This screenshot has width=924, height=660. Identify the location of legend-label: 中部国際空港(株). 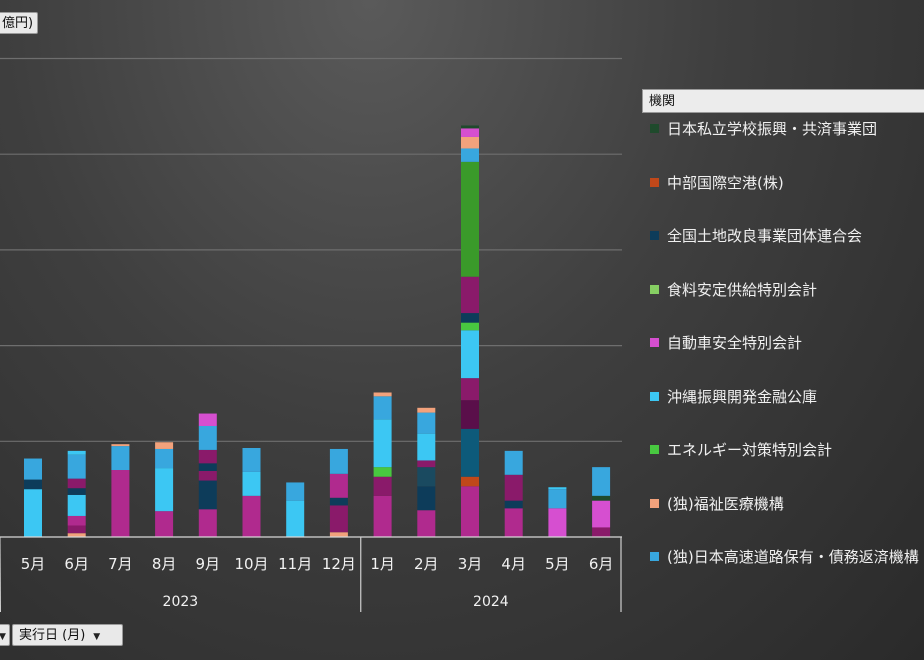
(725, 182).